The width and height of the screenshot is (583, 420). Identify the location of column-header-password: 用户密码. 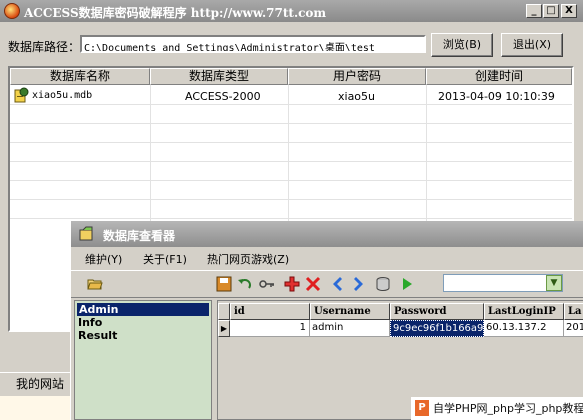
(357, 76).